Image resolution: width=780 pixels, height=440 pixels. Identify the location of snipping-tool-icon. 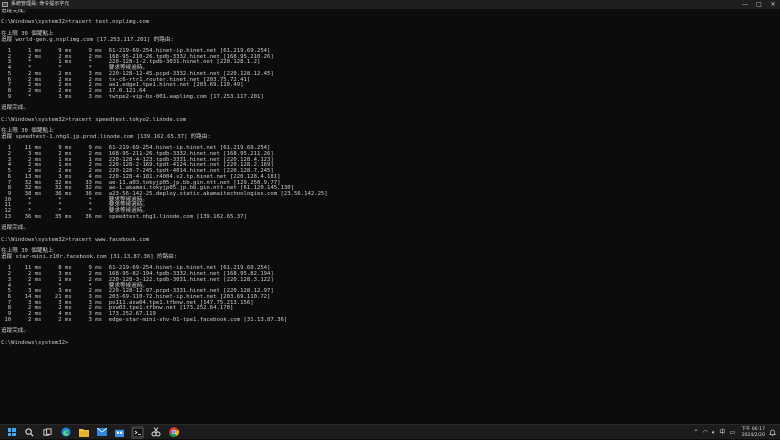
(155, 432).